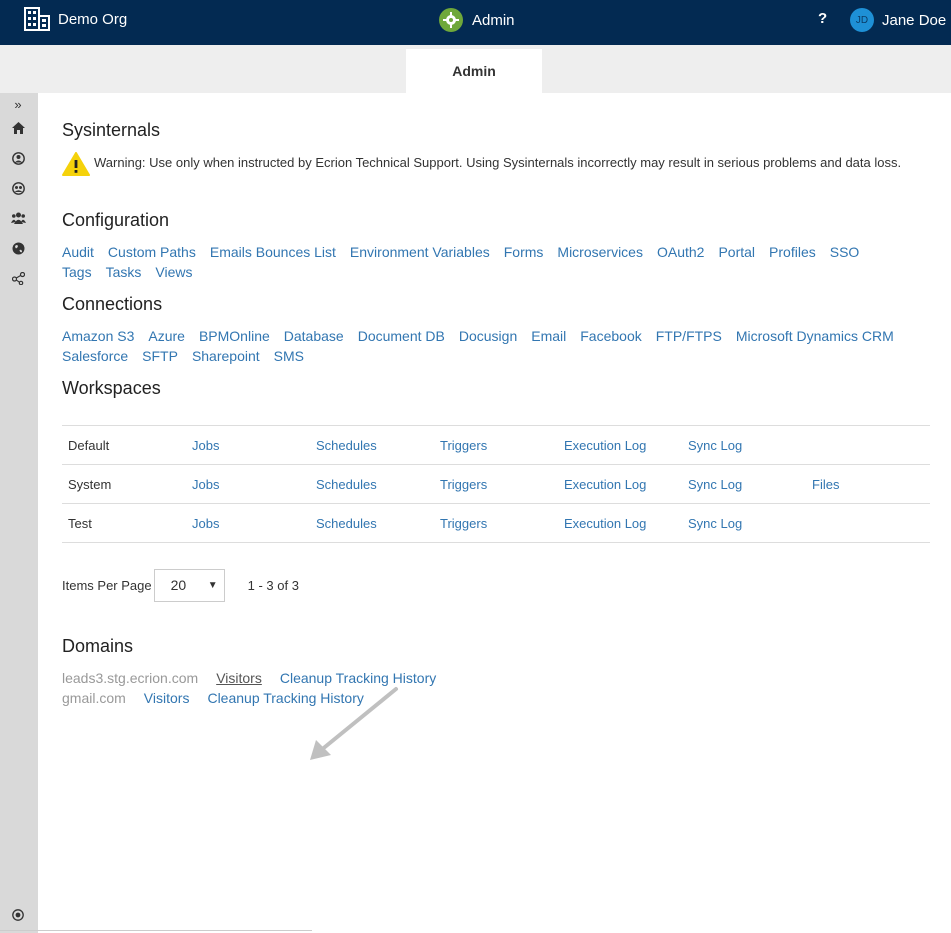 This screenshot has width=951, height=933. What do you see at coordinates (18, 915) in the screenshot?
I see `target-icon` at bounding box center [18, 915].